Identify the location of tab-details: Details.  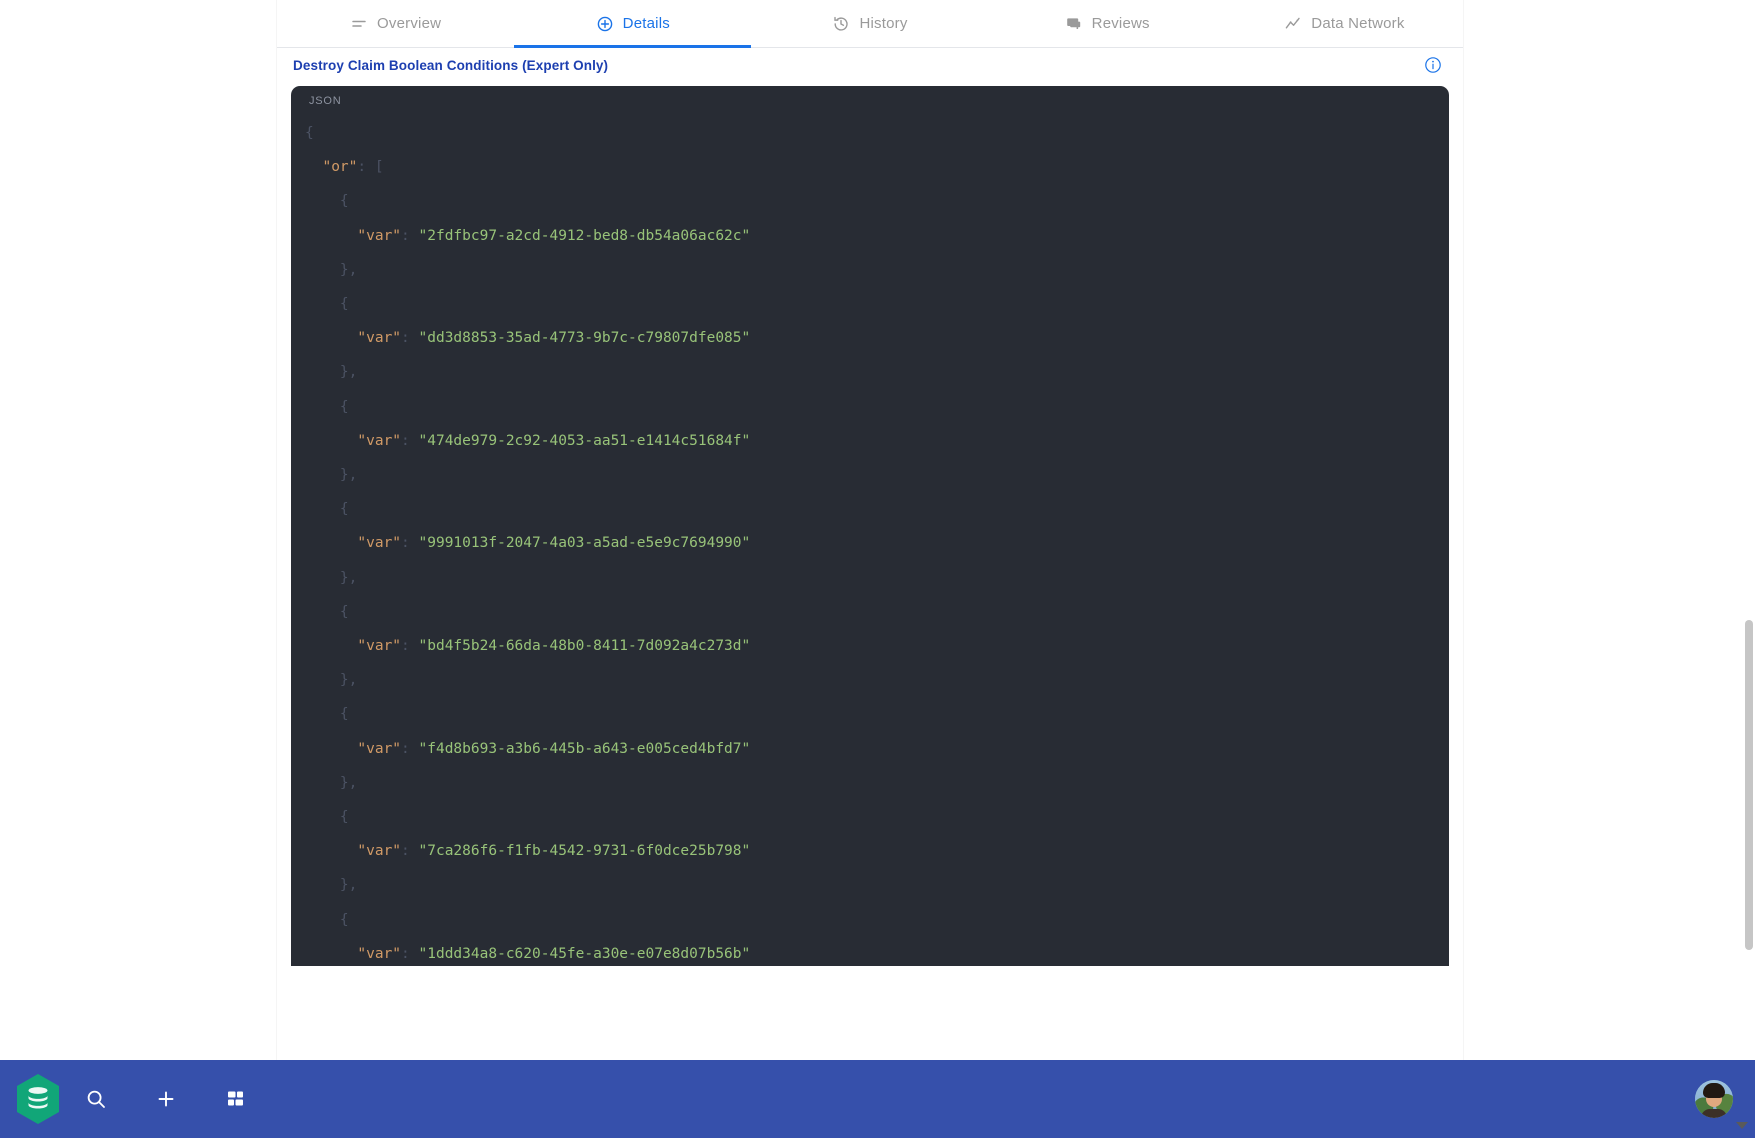
(633, 24).